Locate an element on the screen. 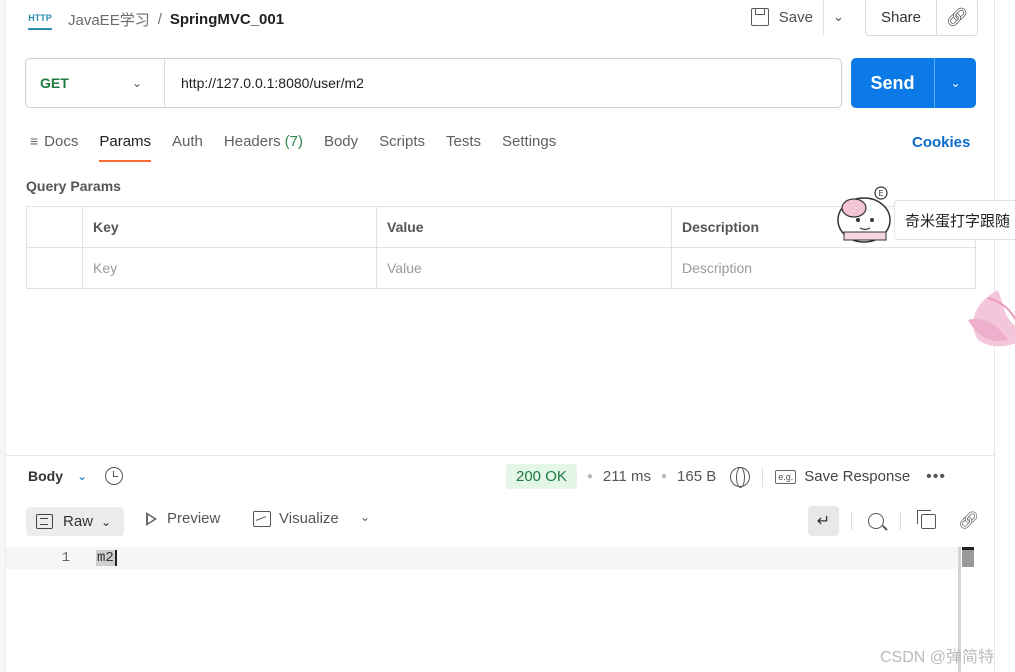  visualize-chevron-down-icon: ⌄ is located at coordinates (365, 517).